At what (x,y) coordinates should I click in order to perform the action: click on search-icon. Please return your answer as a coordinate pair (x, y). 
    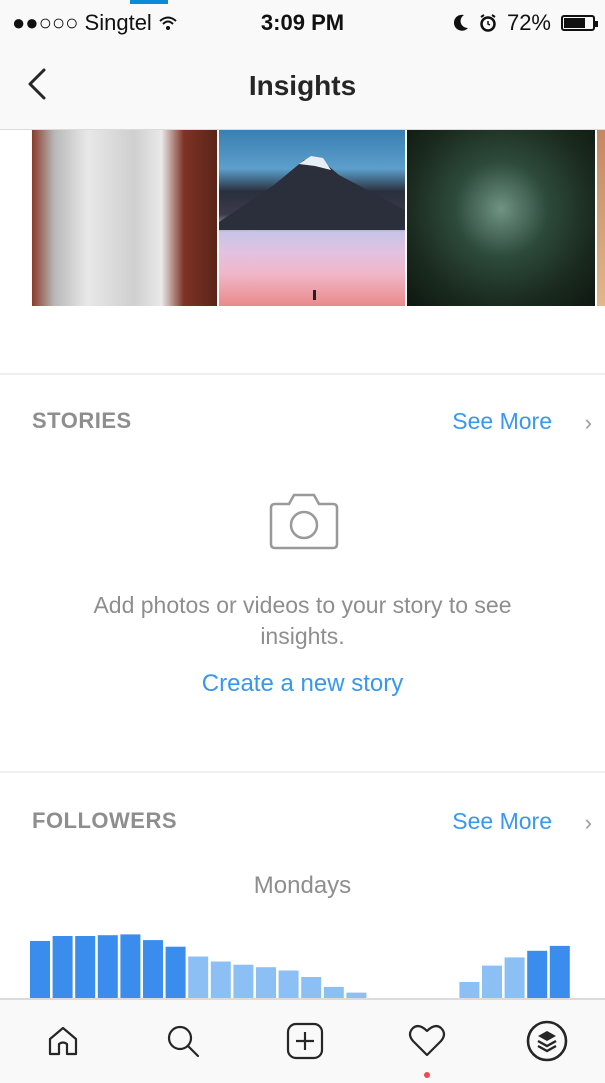
    Looking at the image, I should click on (183, 1041).